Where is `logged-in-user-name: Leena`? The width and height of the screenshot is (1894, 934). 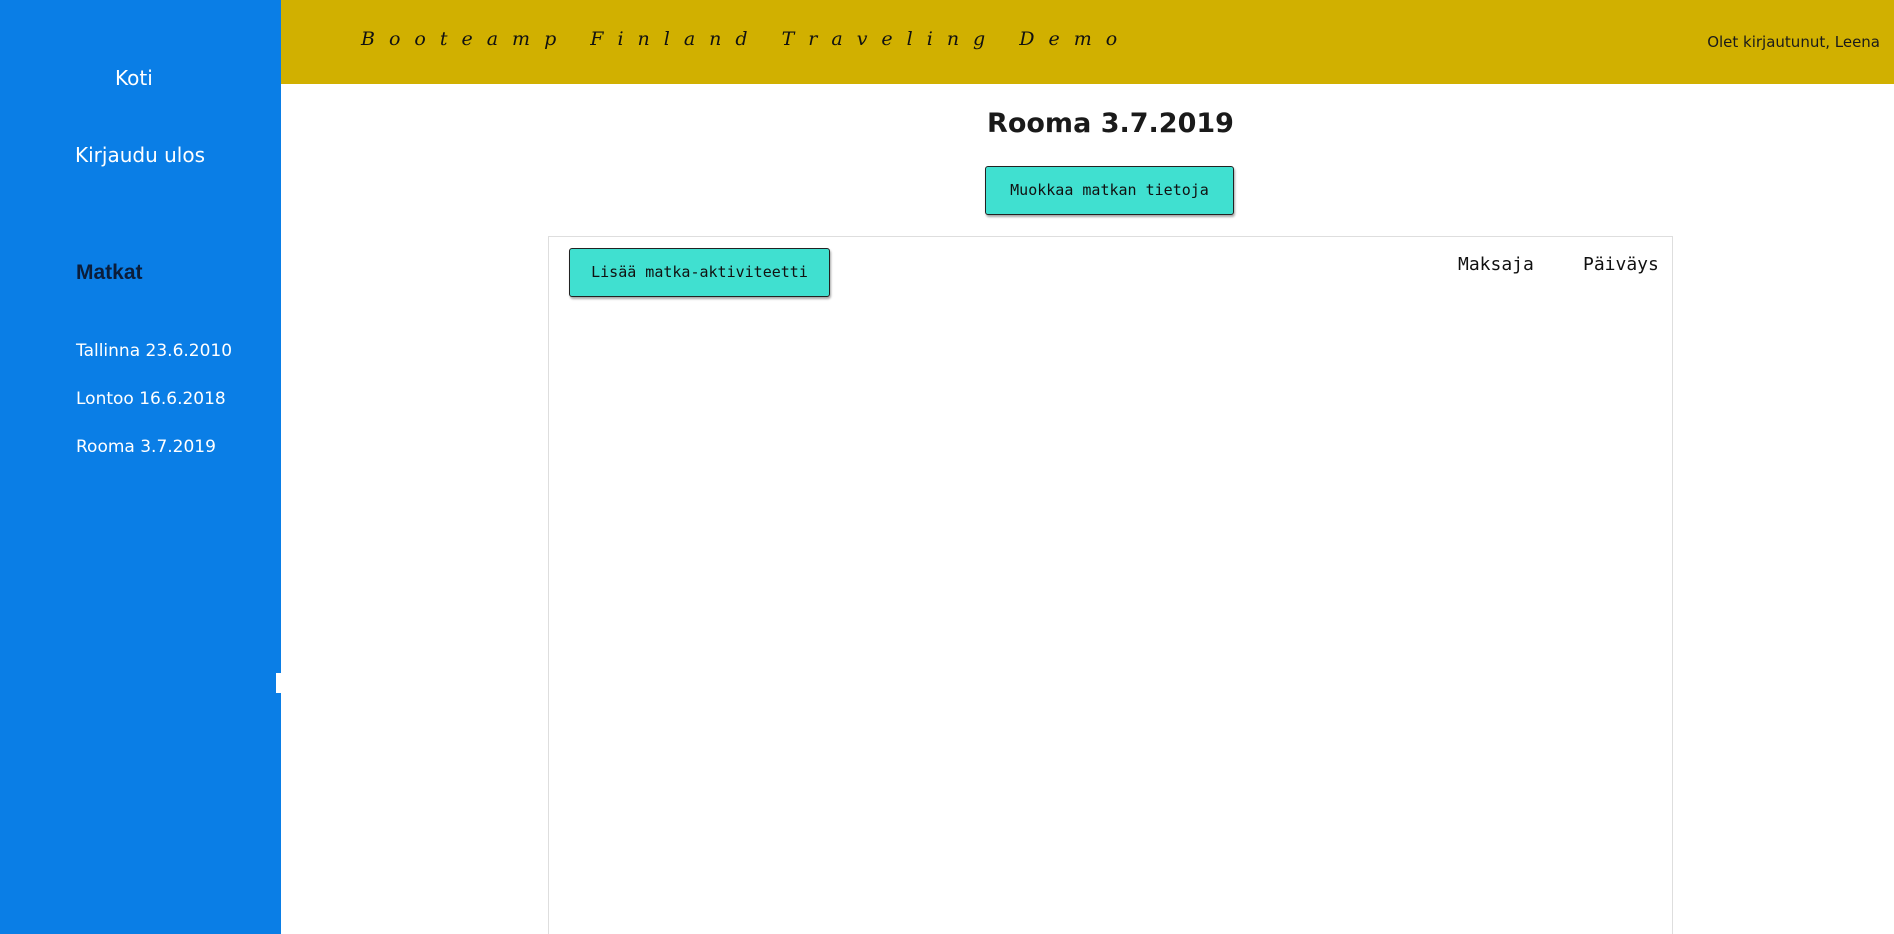
logged-in-user-name: Leena is located at coordinates (1857, 42).